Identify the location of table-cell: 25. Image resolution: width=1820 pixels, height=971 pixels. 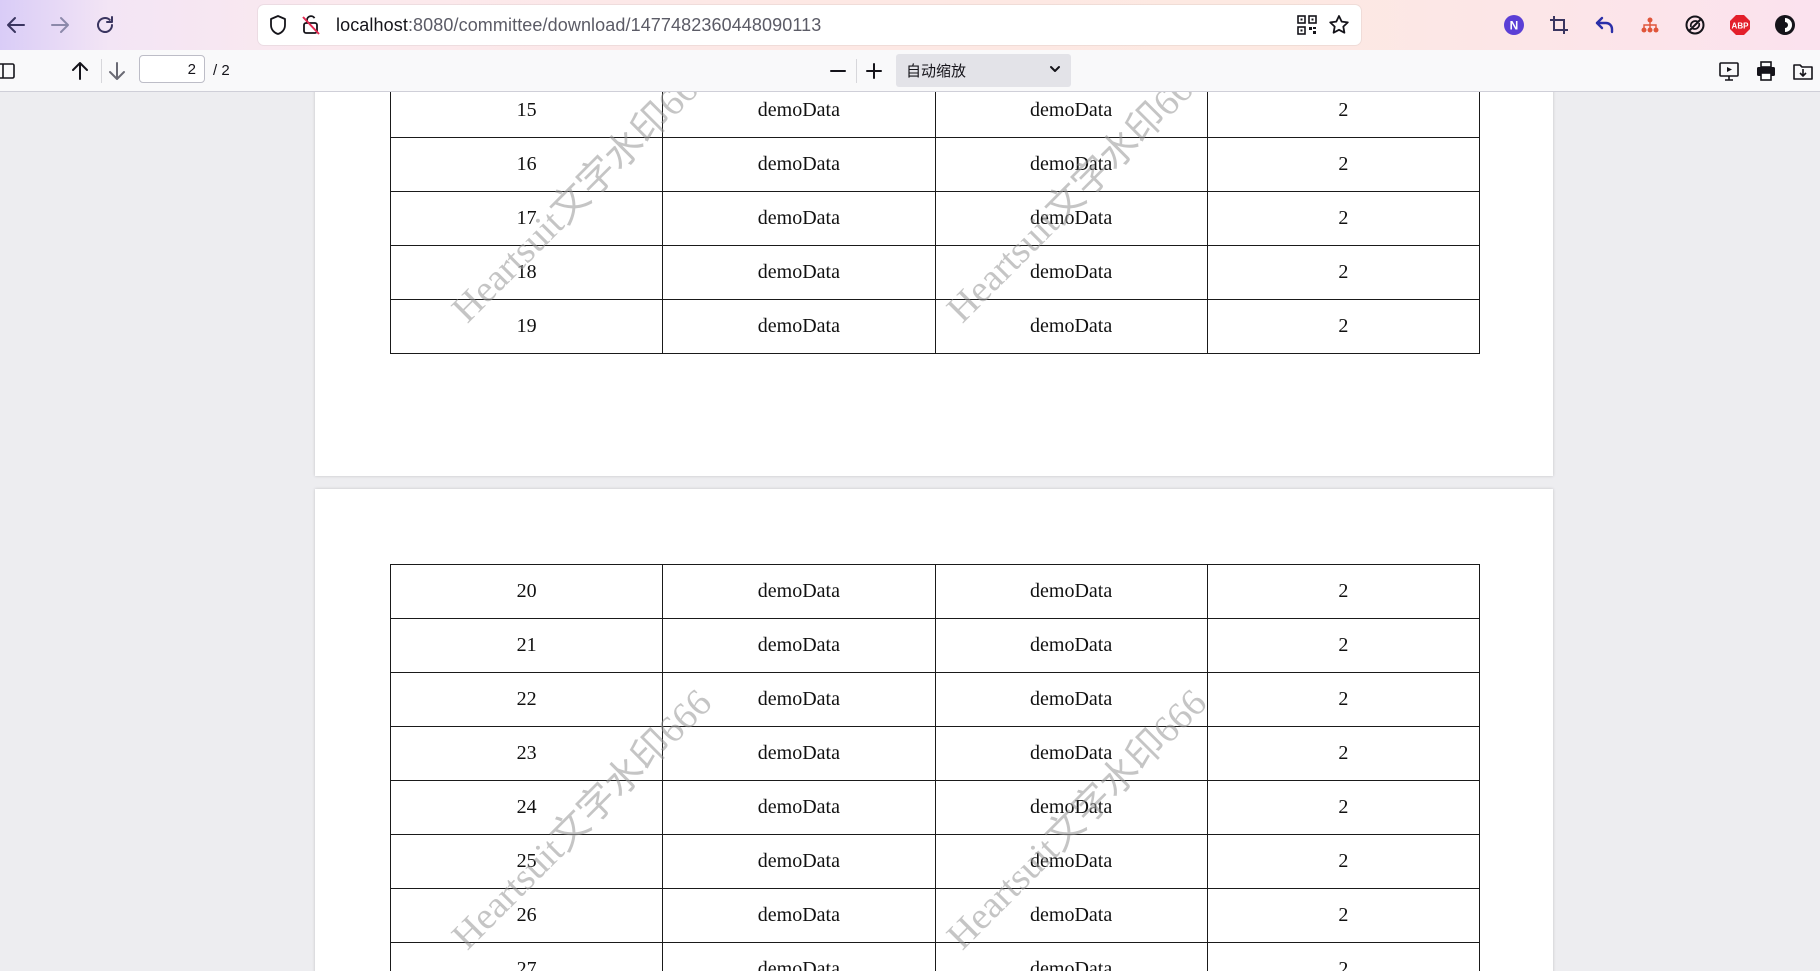
(526, 861).